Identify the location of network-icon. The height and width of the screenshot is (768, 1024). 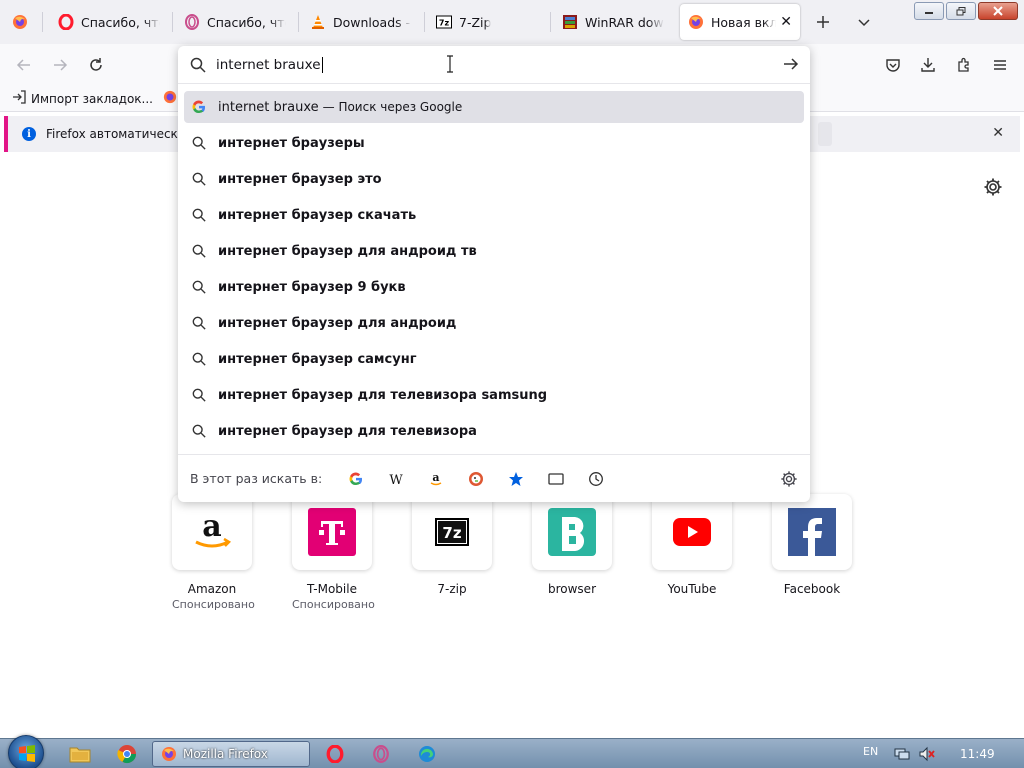
(902, 754).